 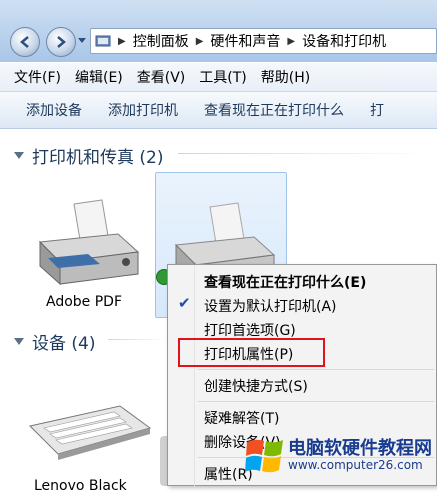 What do you see at coordinates (355, 465) in the screenshot?
I see `watermark-url: www.computer26.com` at bounding box center [355, 465].